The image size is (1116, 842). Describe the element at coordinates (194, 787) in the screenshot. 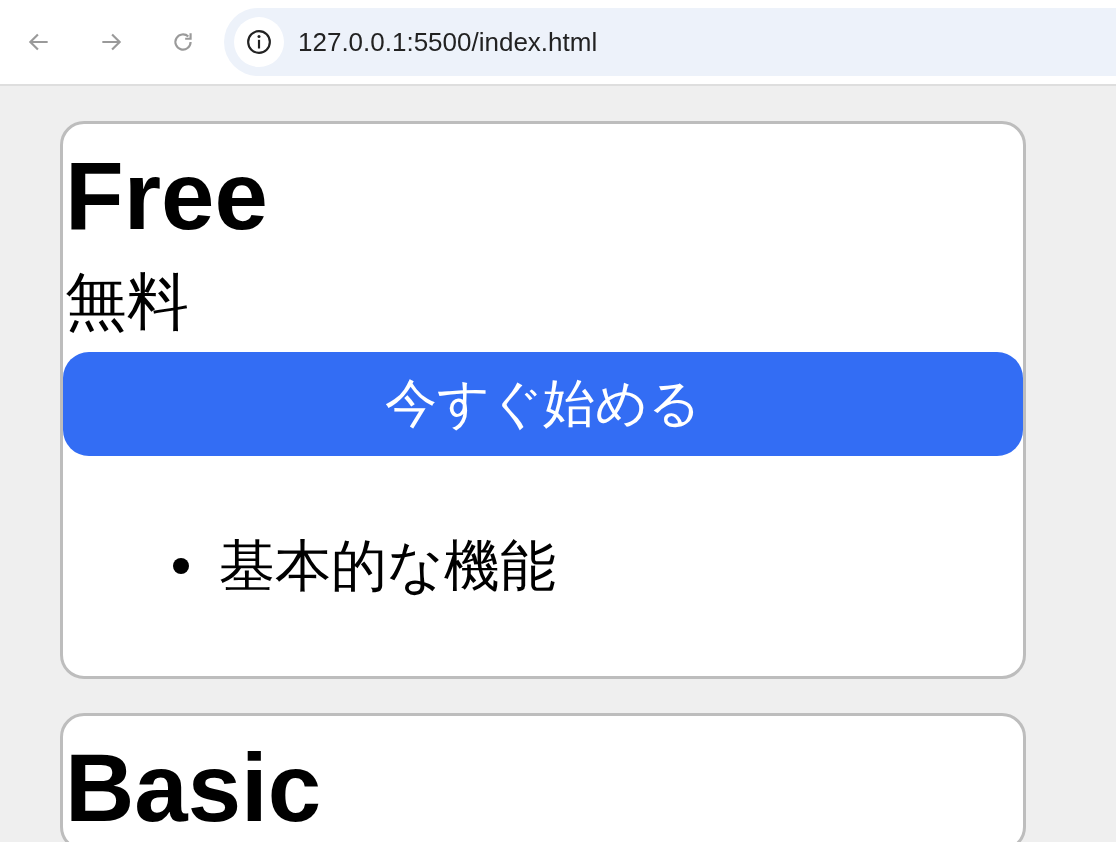

I see `plan-name: Basic` at that location.